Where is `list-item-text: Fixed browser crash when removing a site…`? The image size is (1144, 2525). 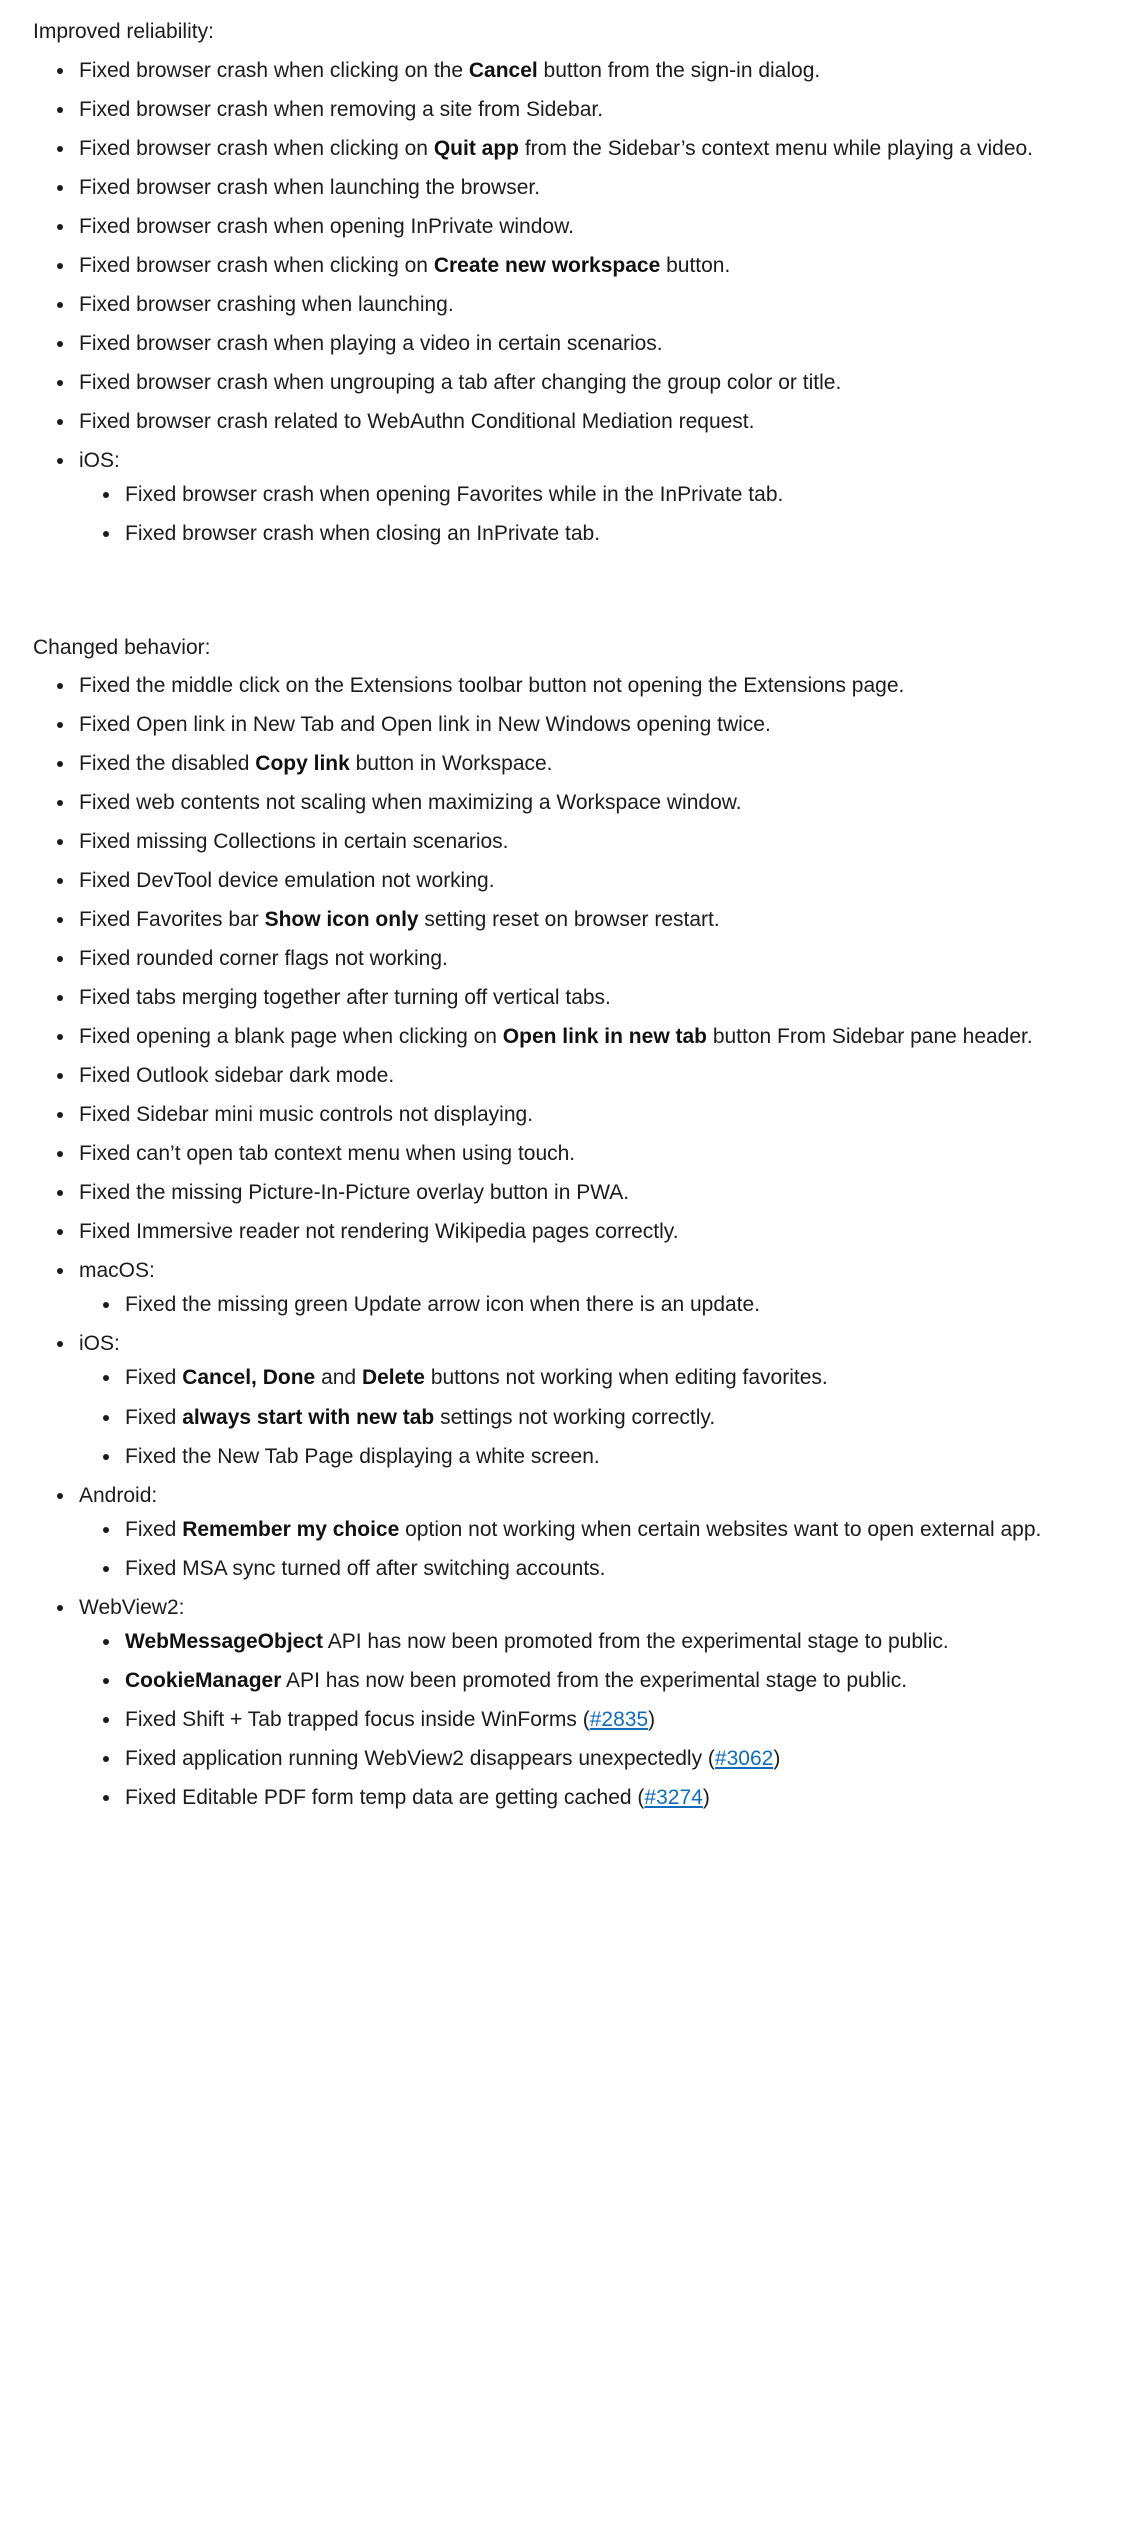
list-item-text: Fixed browser crash when removing a site… is located at coordinates (591, 110).